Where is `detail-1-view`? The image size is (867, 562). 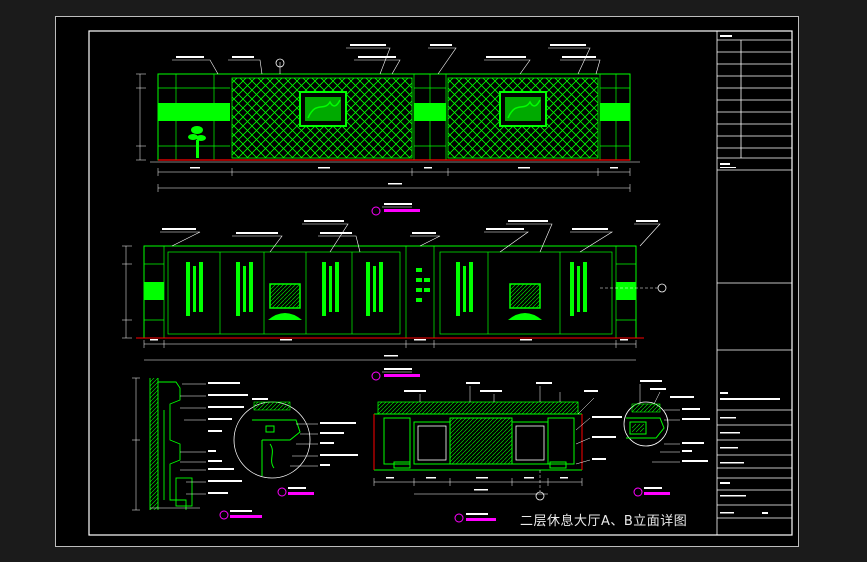 detail-1-view is located at coordinates (295, 447).